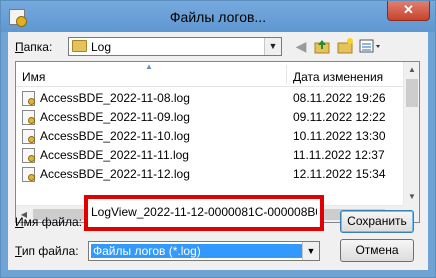  I want to click on file-type-value: Файлы логов (*.log), so click(198, 251).